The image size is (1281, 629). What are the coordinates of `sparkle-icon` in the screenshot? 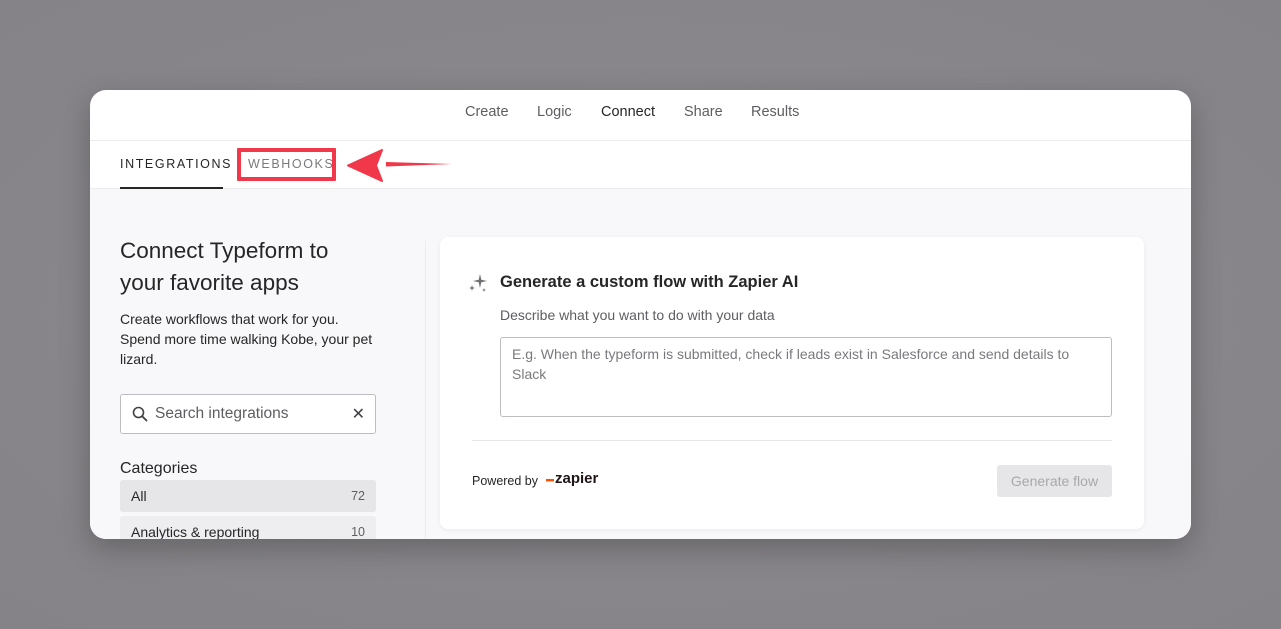 It's located at (478, 283).